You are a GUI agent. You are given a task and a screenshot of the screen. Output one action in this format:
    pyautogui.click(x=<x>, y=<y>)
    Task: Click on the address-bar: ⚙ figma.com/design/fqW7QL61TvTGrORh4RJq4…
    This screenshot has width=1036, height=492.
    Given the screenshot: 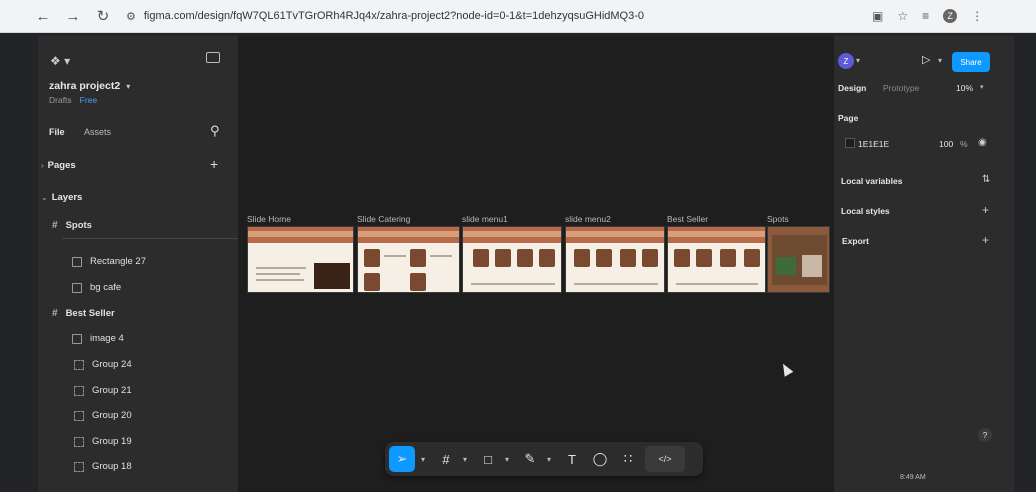 What is the action you would take?
    pyautogui.click(x=561, y=16)
    